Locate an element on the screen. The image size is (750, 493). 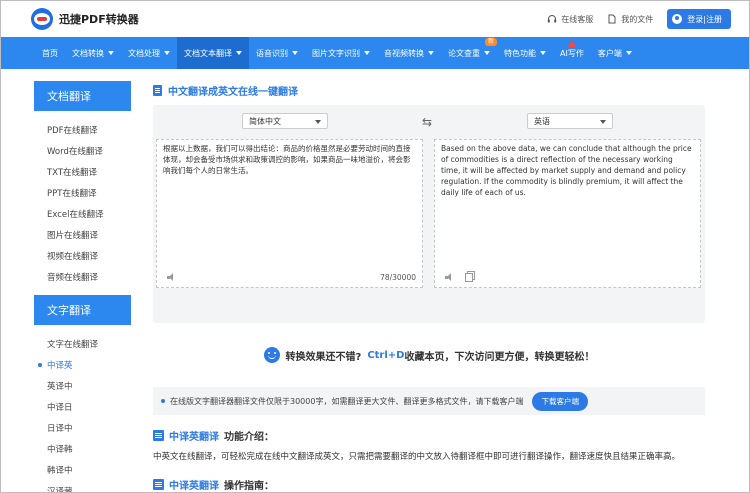
sidebar-item-zh-en: 中译英 is located at coordinates (82, 364).